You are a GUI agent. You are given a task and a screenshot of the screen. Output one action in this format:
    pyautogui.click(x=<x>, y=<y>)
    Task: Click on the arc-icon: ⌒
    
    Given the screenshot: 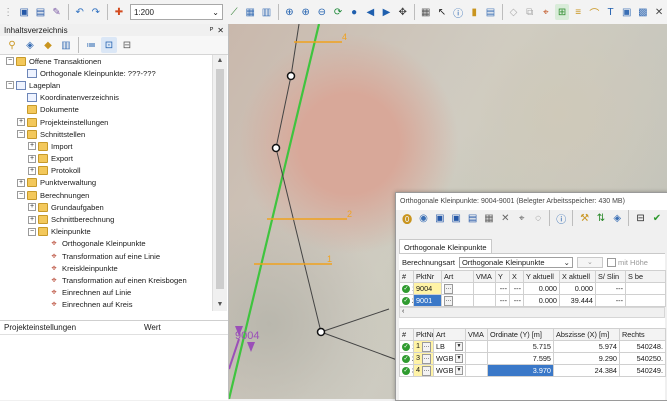 What is the action you would take?
    pyautogui.click(x=594, y=12)
    